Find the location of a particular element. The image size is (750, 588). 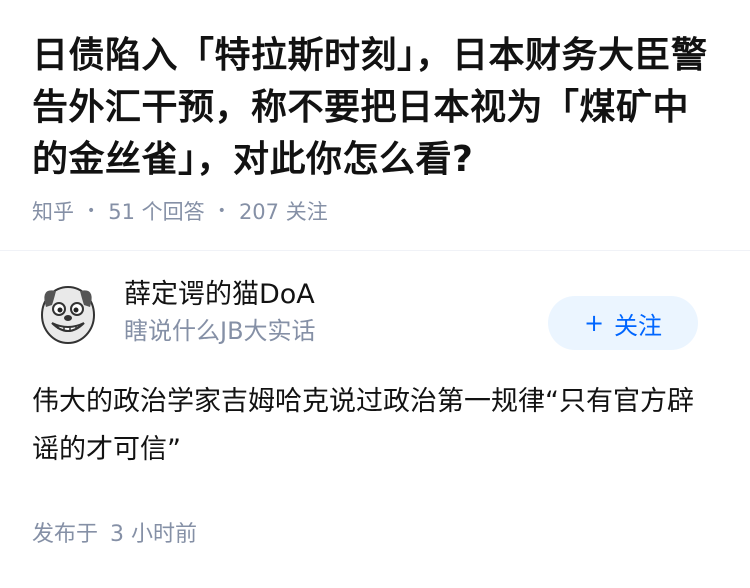

follow-button: + 关注 is located at coordinates (623, 323).